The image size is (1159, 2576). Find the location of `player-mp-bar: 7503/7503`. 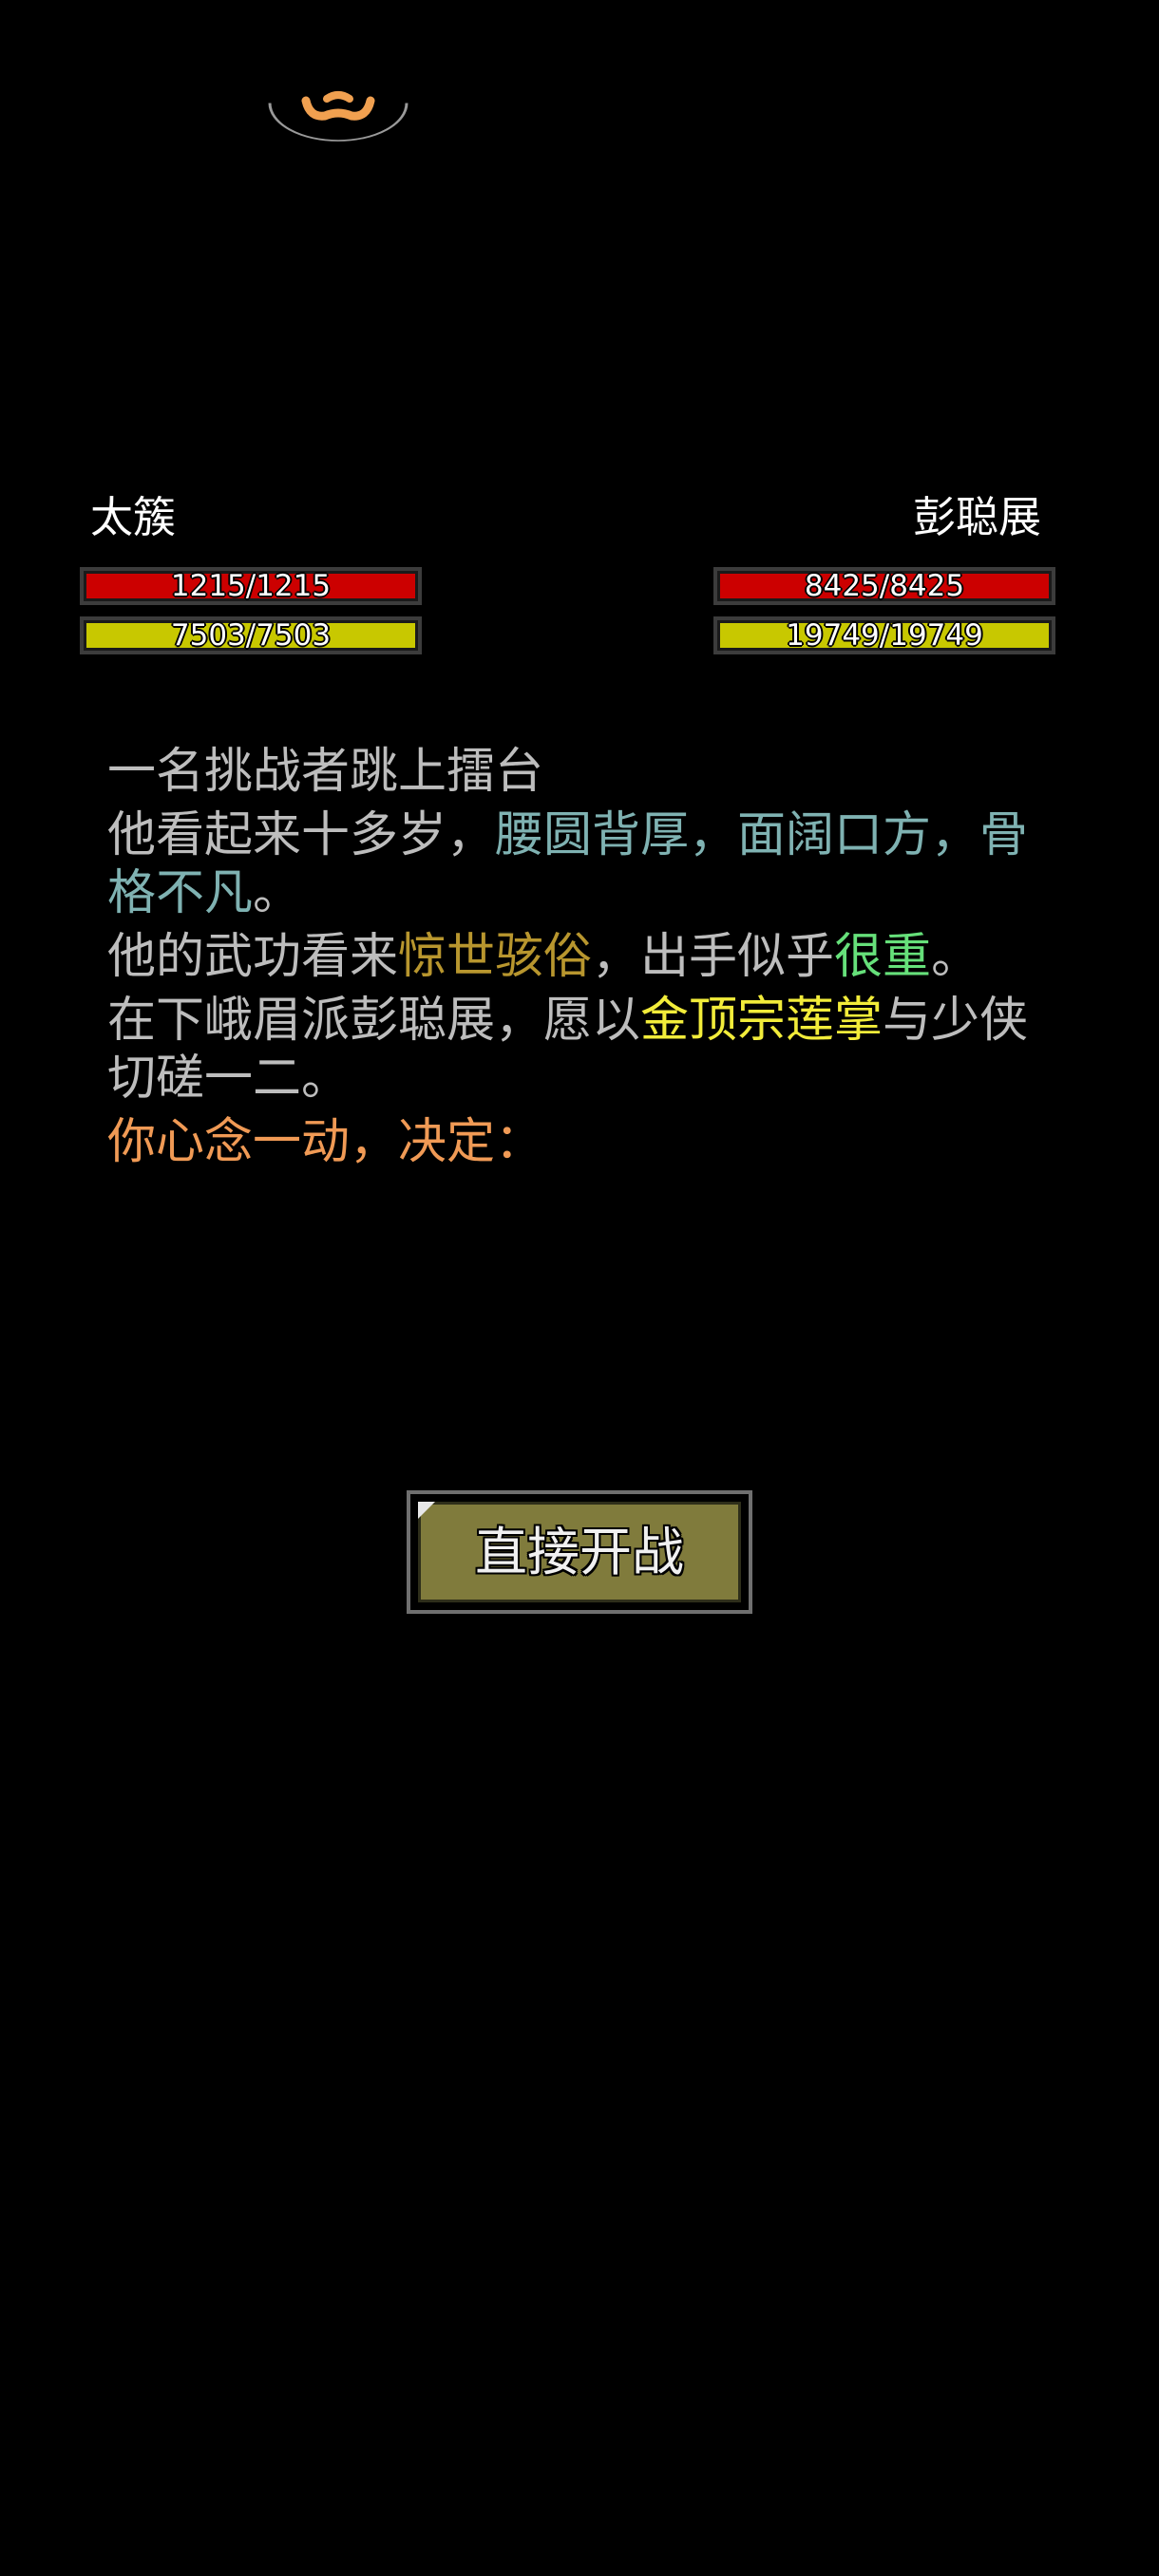

player-mp-bar: 7503/7503 is located at coordinates (251, 635).